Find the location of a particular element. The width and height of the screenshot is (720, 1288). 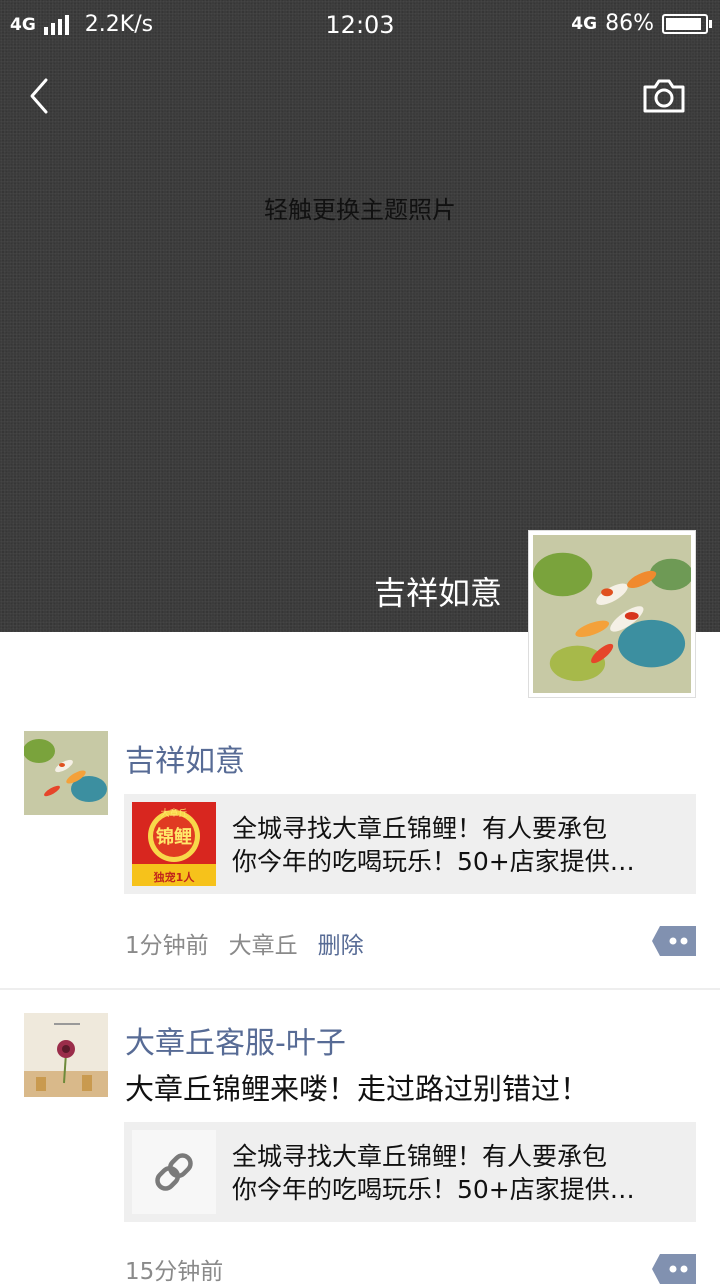

koi-promo-image: 大章丘 锦鲤 独宠1人 is located at coordinates (174, 844).